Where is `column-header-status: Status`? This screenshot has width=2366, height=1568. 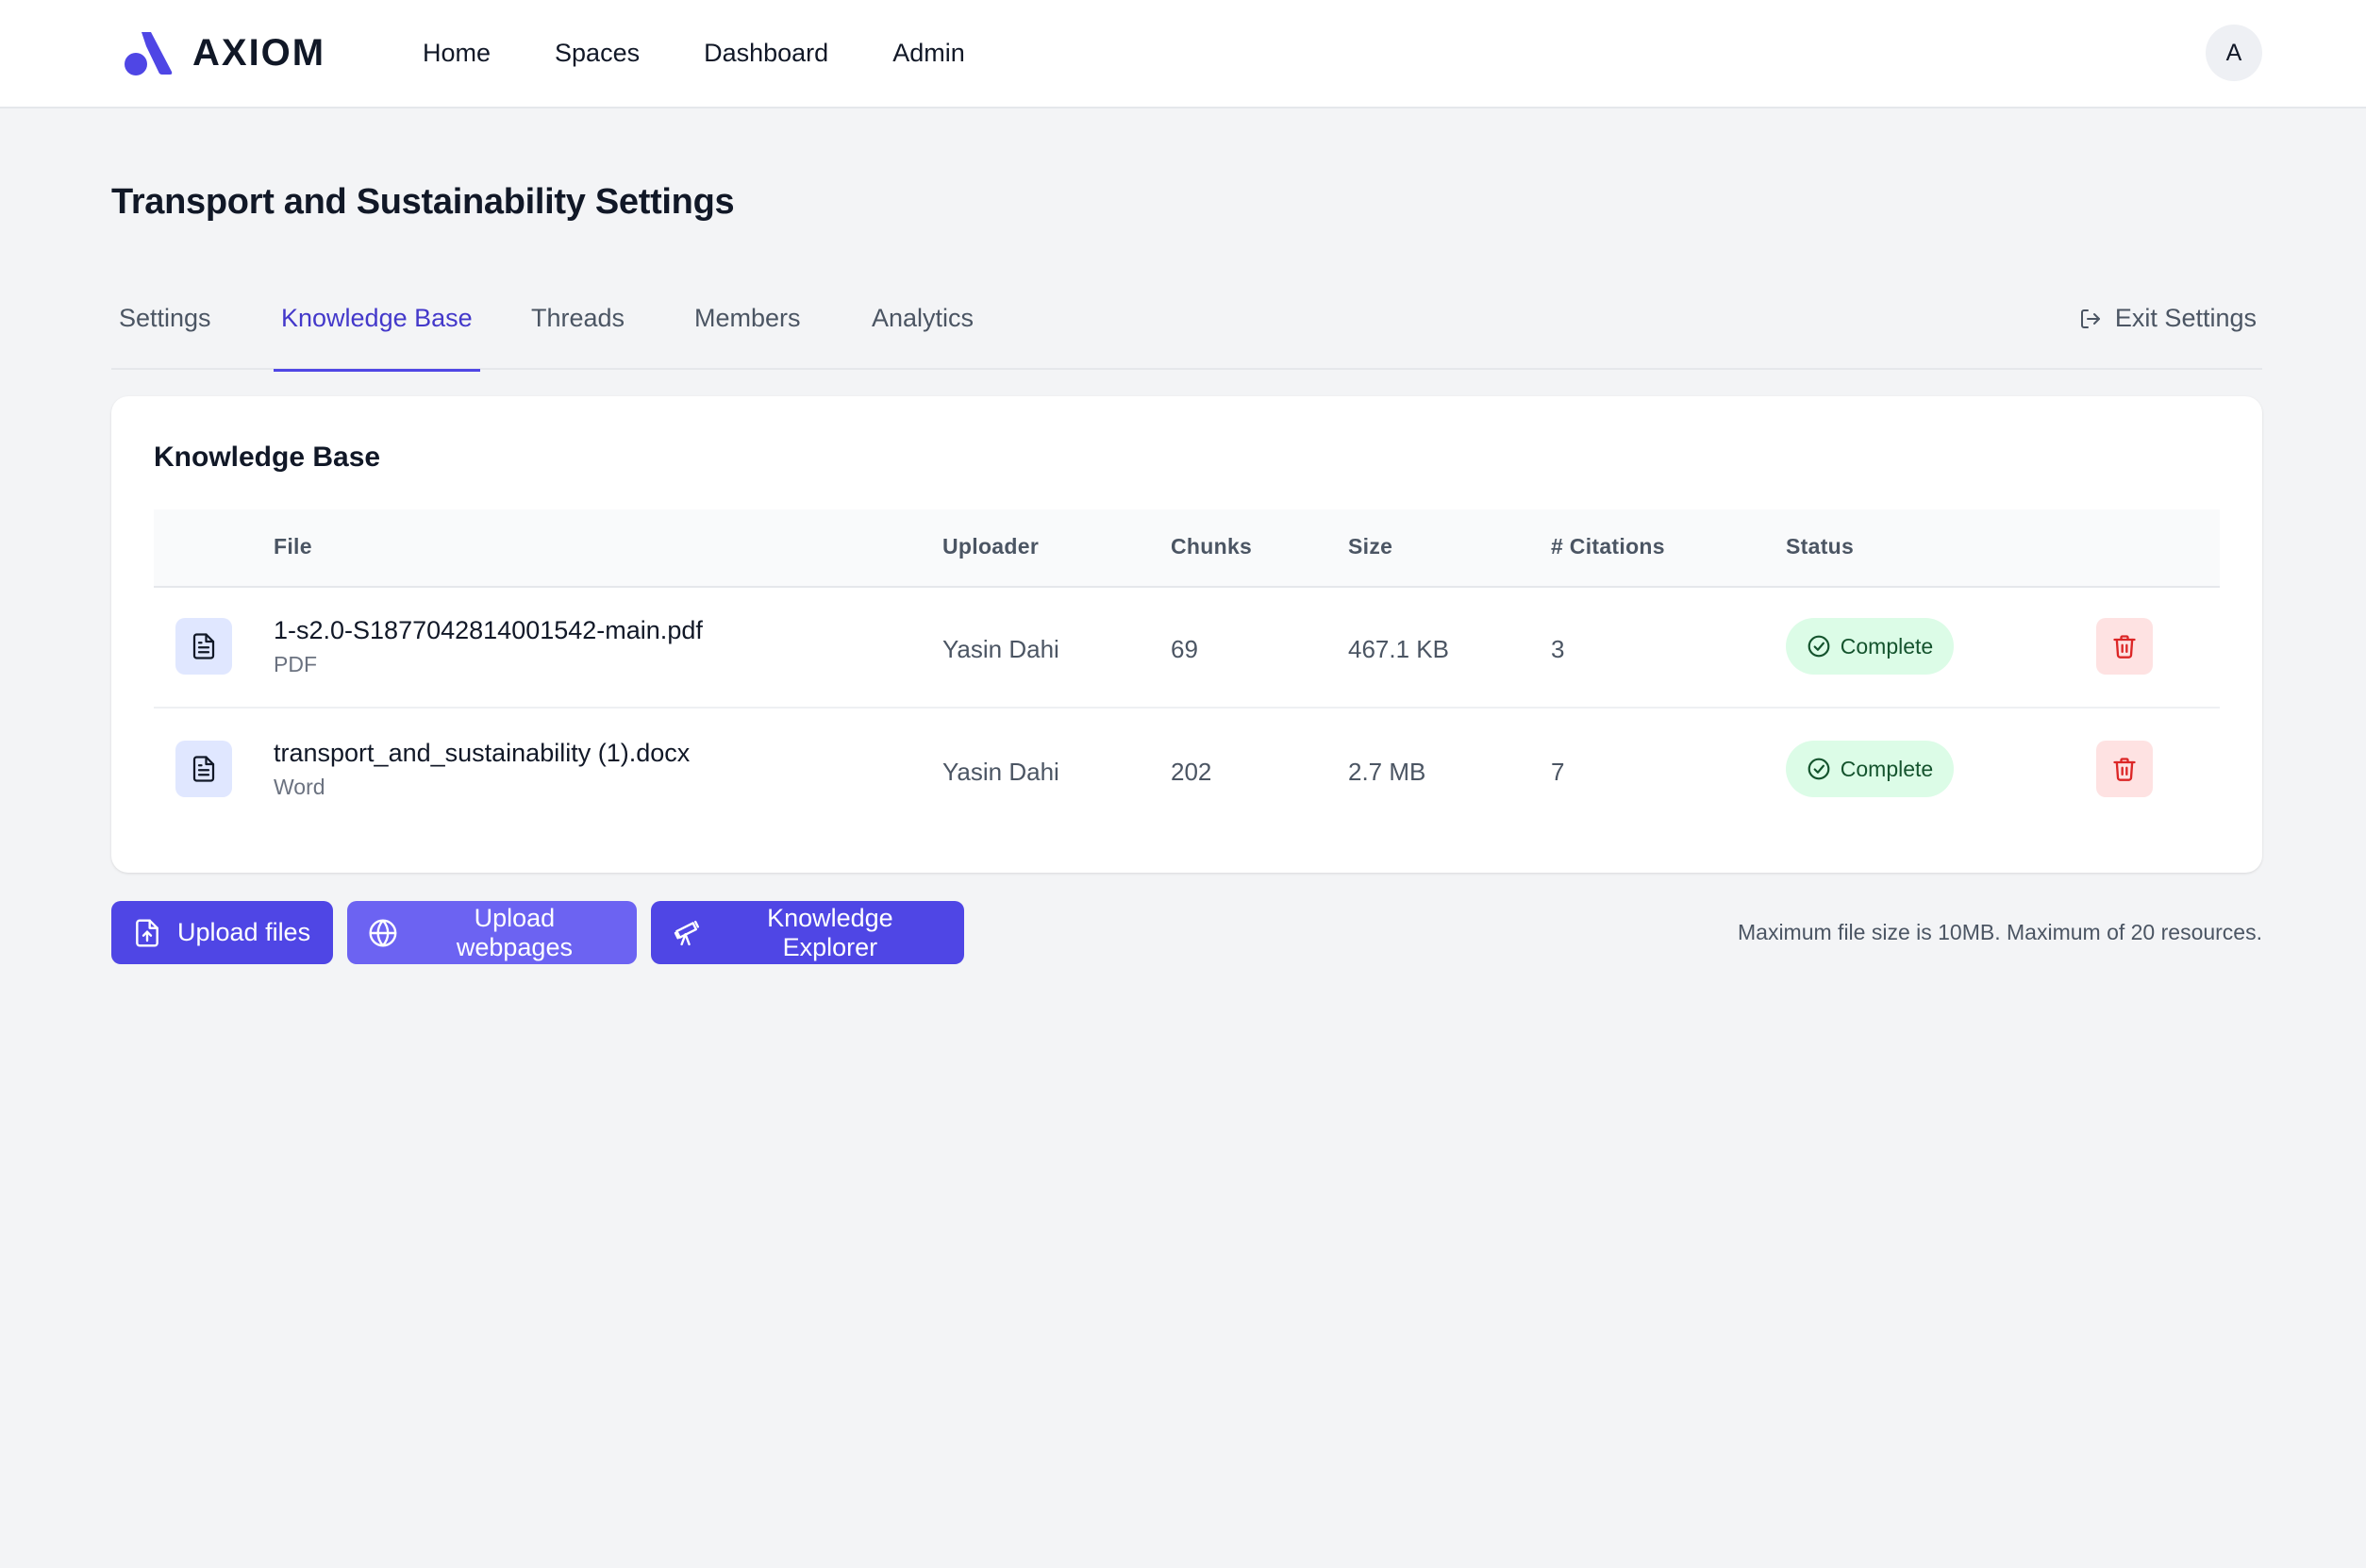
column-header-status: Status is located at coordinates (1820, 546).